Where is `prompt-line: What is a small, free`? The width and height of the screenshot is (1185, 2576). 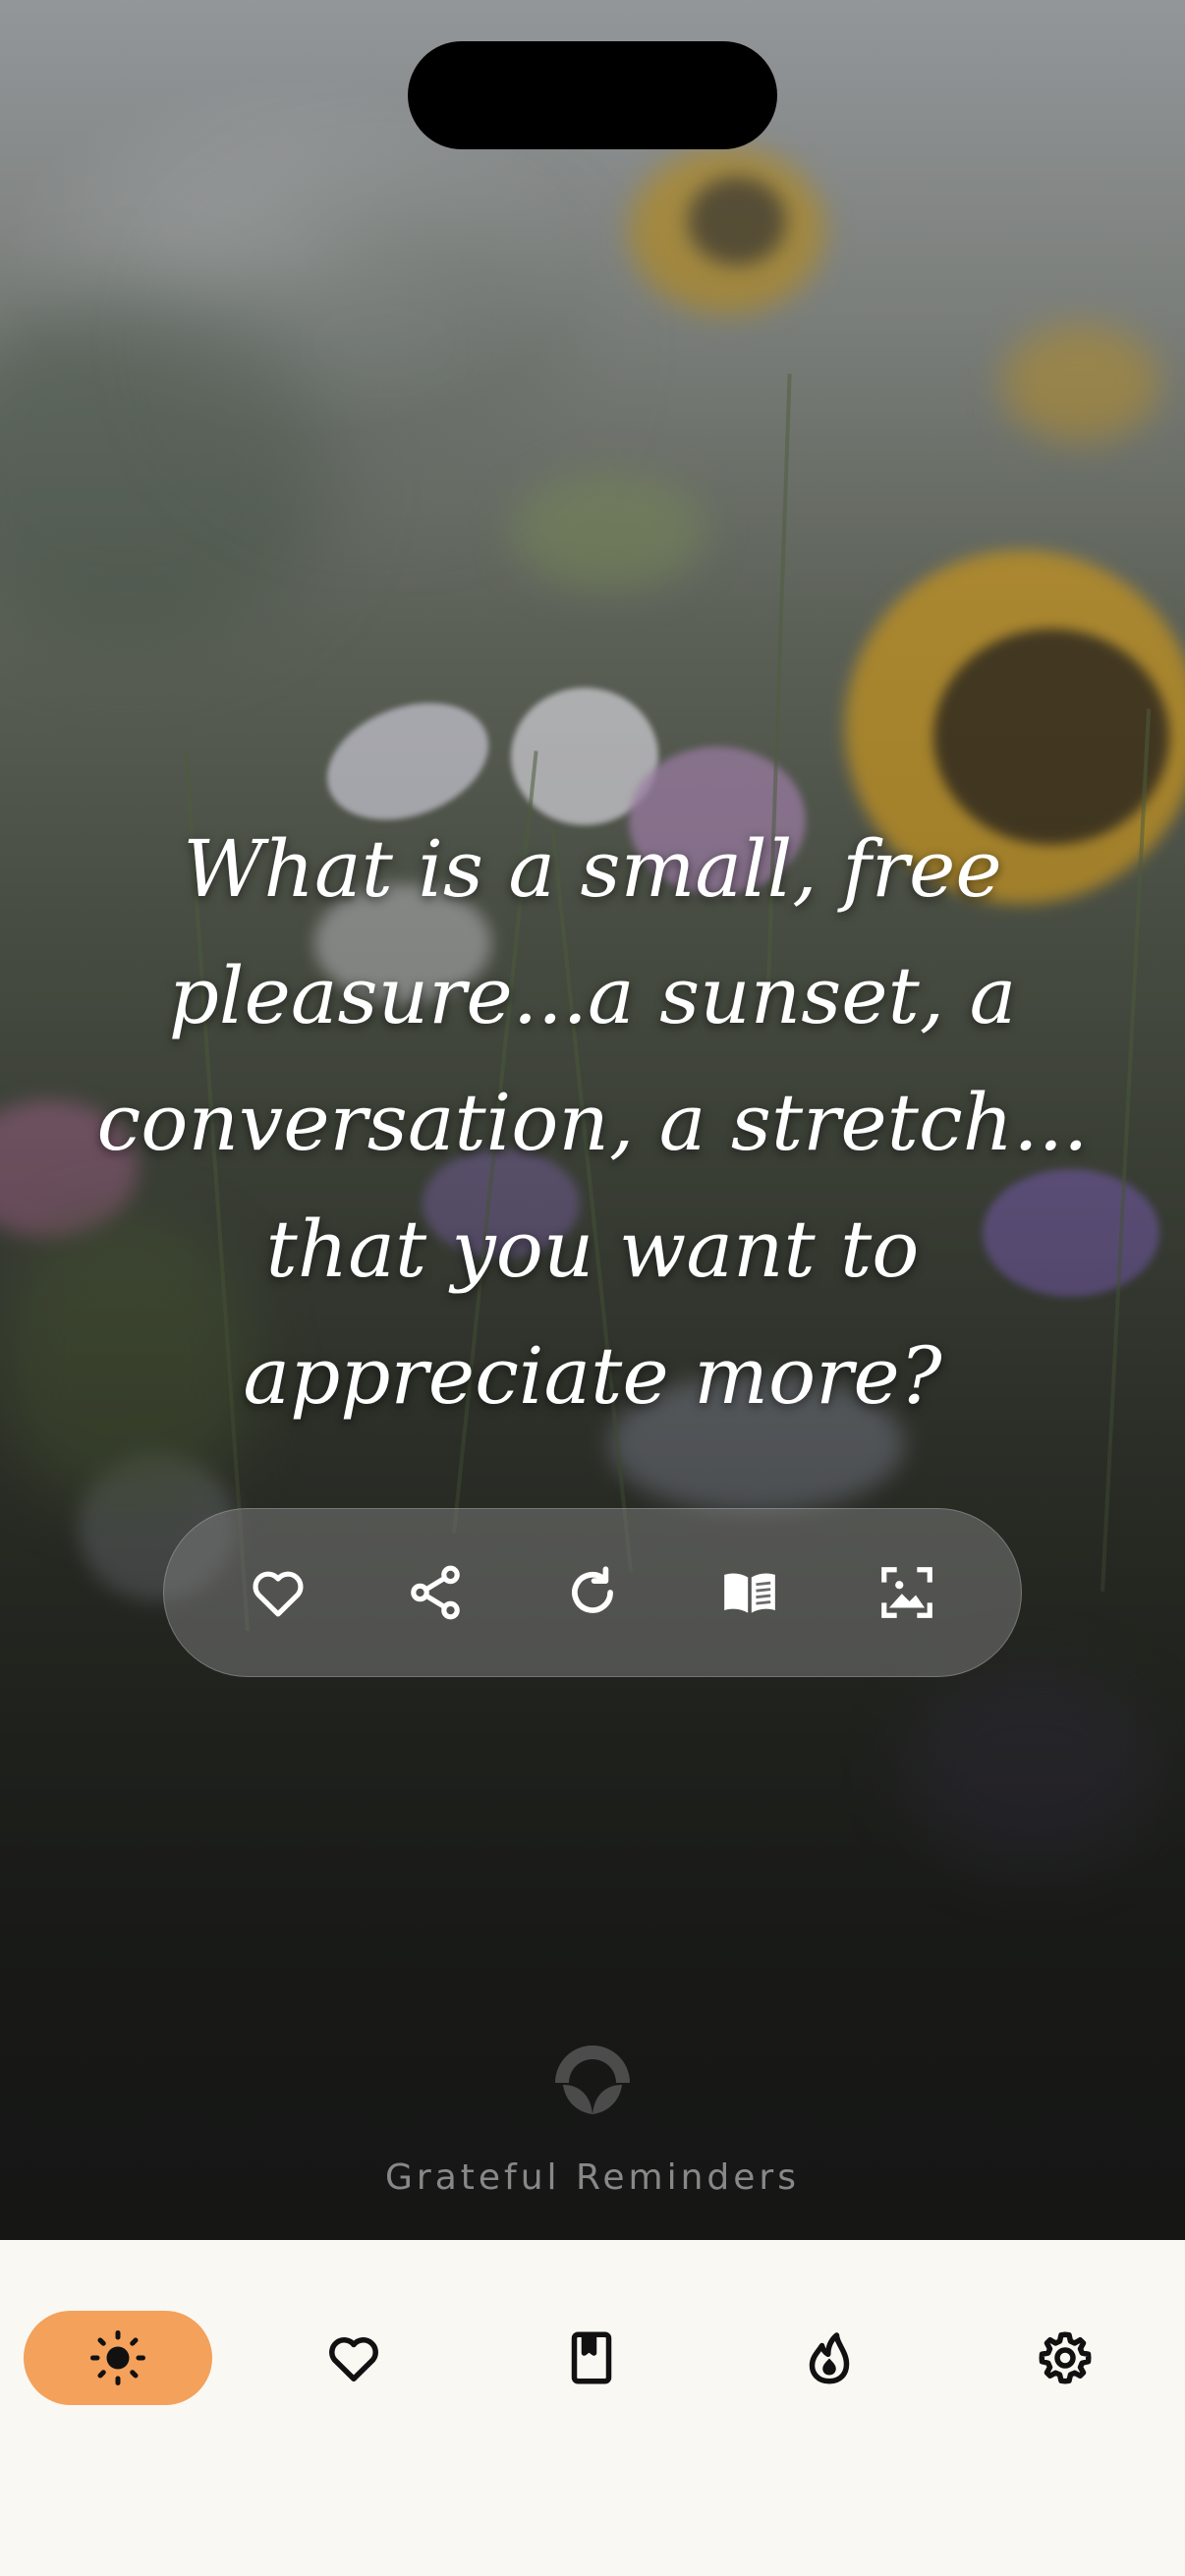 prompt-line: What is a small, free is located at coordinates (592, 869).